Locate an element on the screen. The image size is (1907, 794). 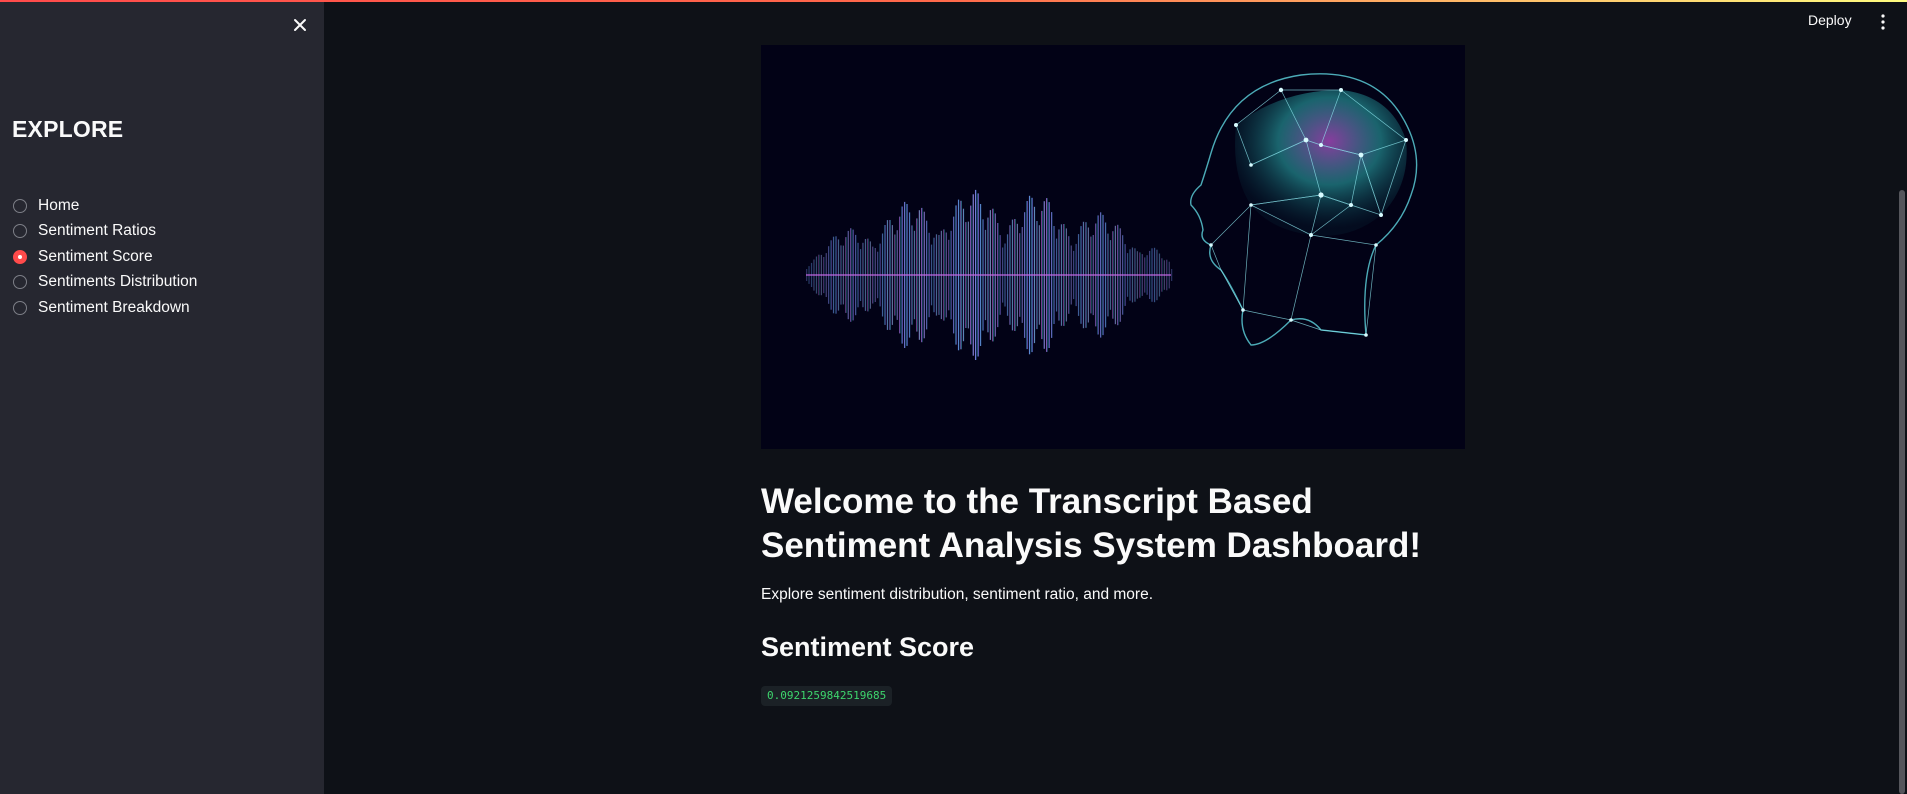
section-title: Sentiment Score is located at coordinates (868, 647).